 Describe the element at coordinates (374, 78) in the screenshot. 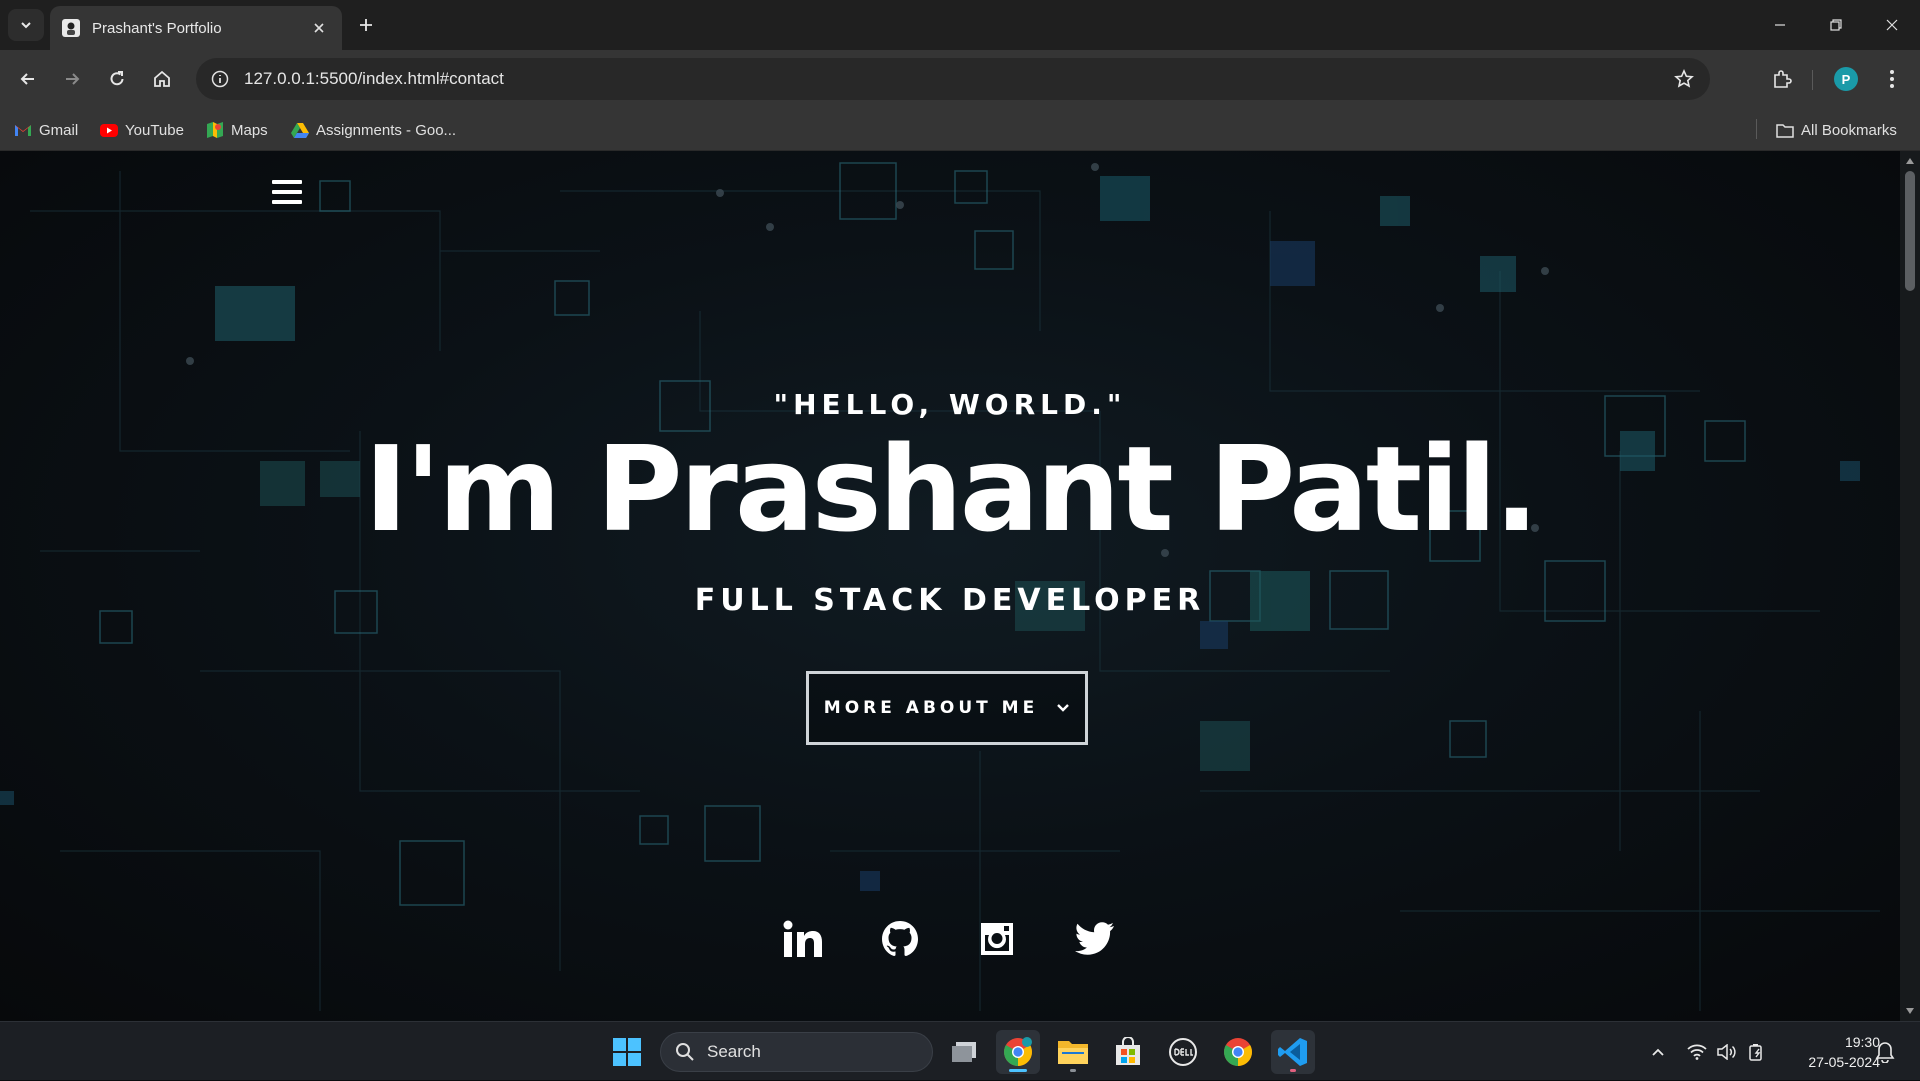

I see `url-text: 127.0.0.1:5500/index.html#contact` at that location.